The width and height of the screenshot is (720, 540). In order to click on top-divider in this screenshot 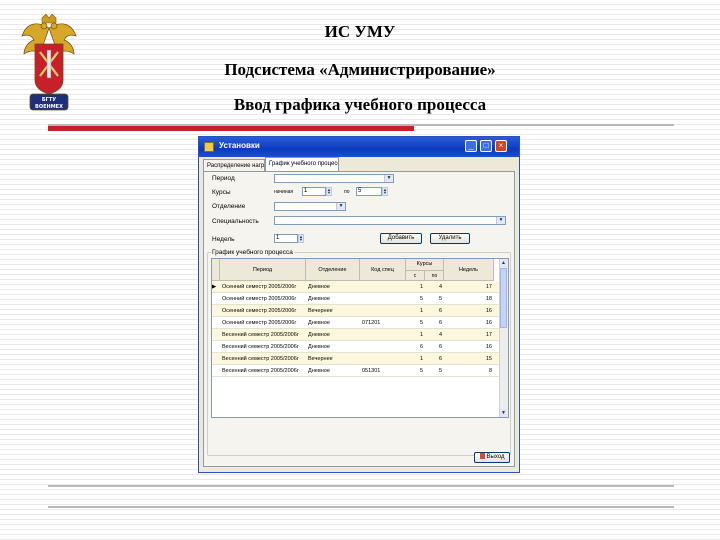, I will do `click(361, 125)`.